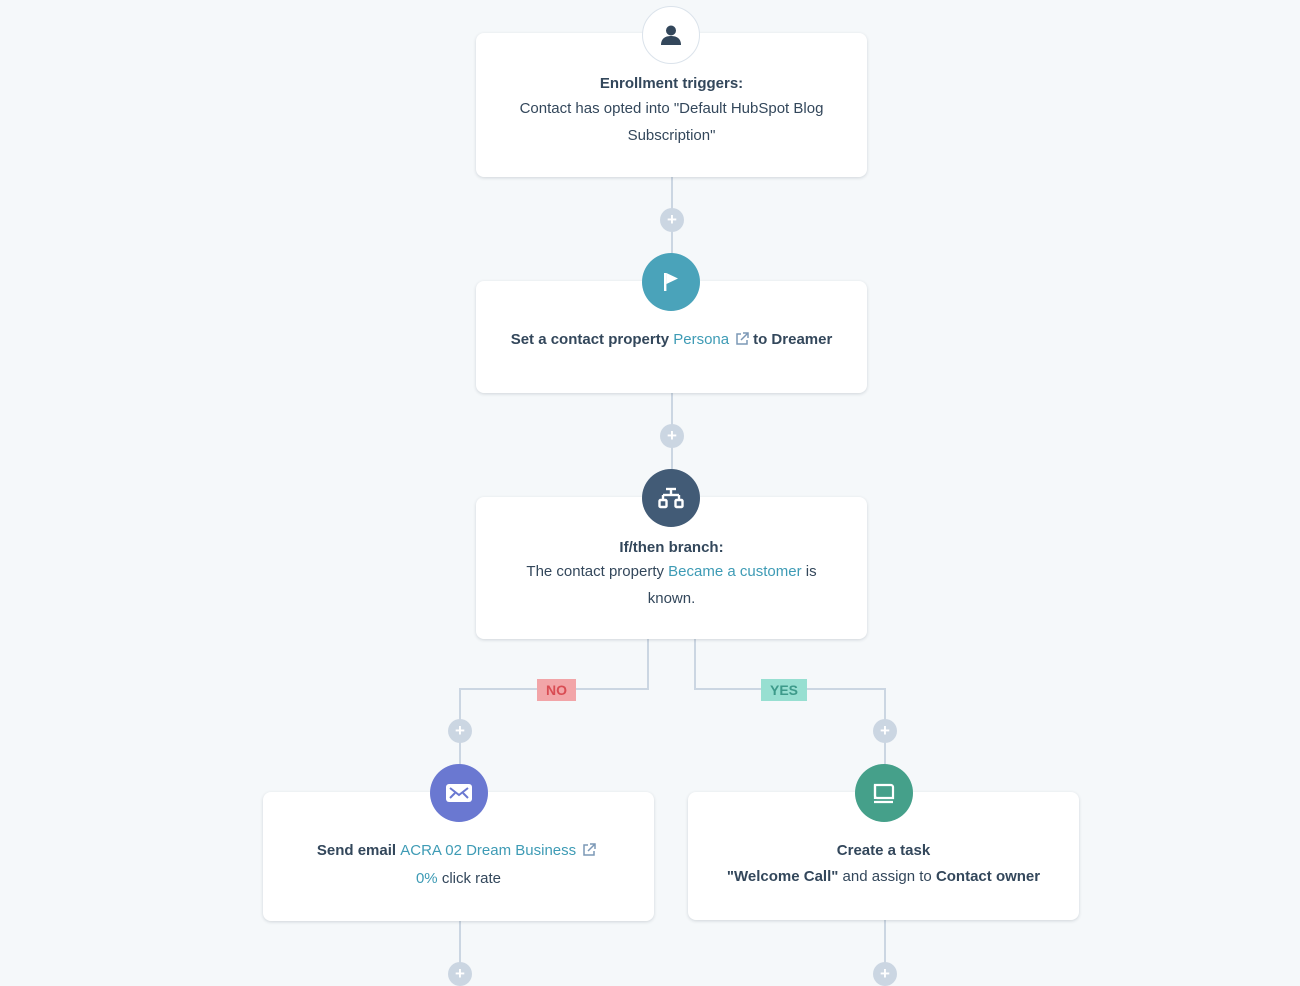 Image resolution: width=1300 pixels, height=986 pixels. What do you see at coordinates (671, 282) in the screenshot?
I see `flag-icon` at bounding box center [671, 282].